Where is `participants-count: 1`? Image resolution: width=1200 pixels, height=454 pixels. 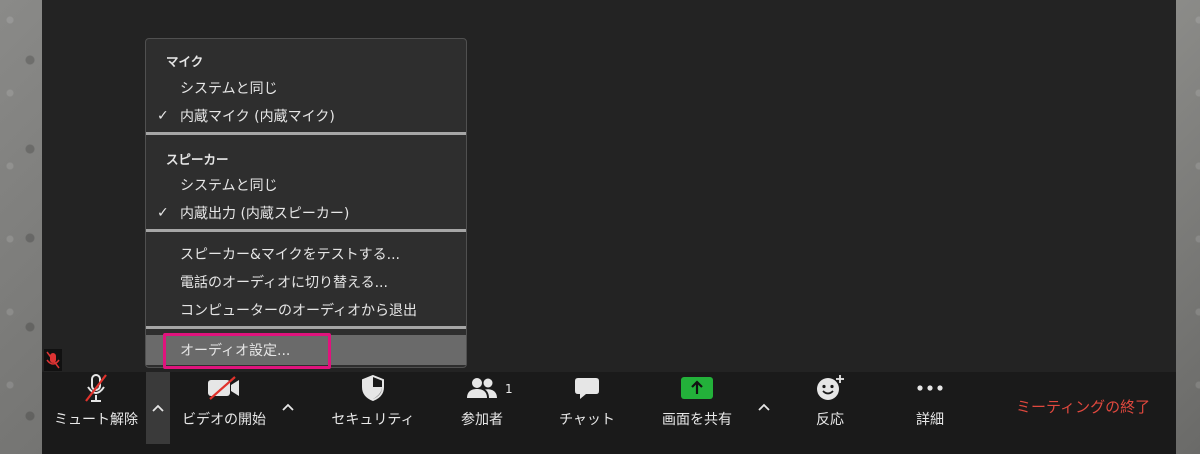
participants-count: 1 is located at coordinates (509, 389).